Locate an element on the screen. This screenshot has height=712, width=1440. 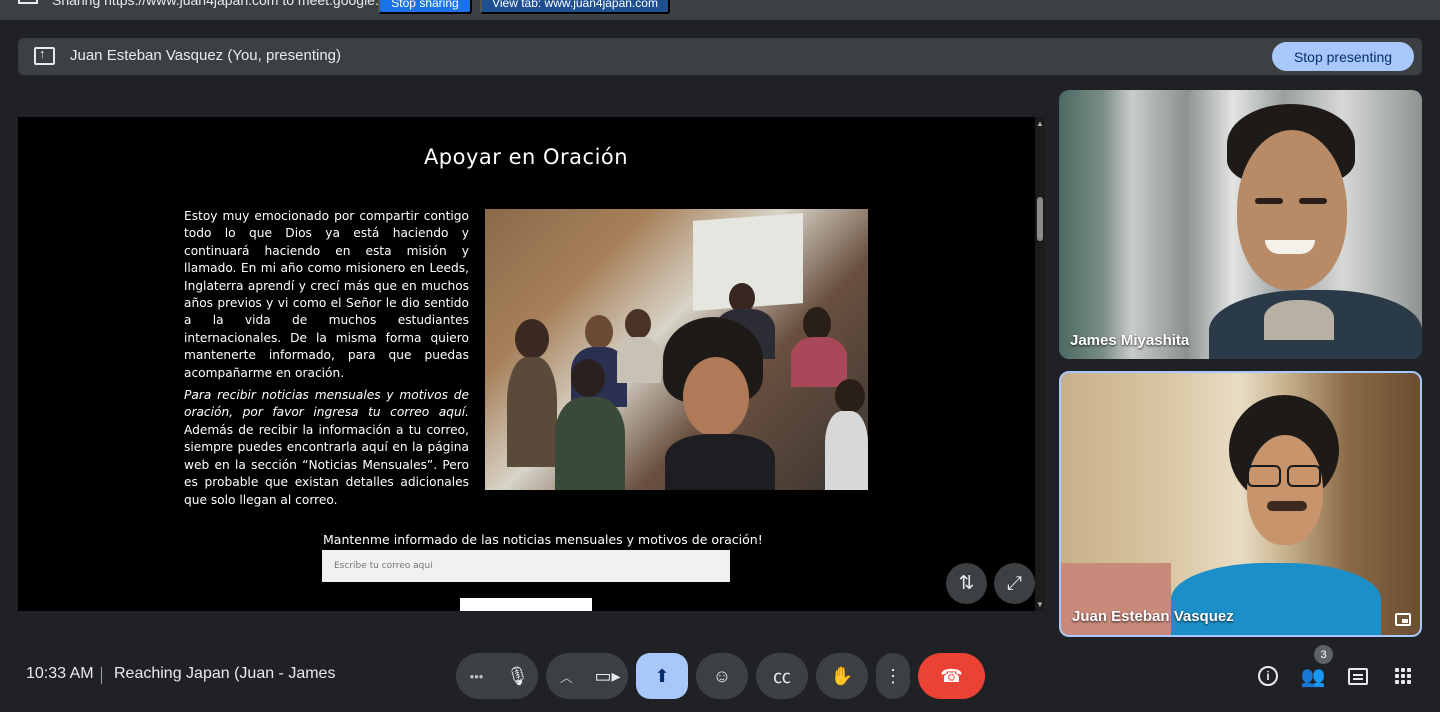
more-vert-icon: ⋮ is located at coordinates (893, 676).